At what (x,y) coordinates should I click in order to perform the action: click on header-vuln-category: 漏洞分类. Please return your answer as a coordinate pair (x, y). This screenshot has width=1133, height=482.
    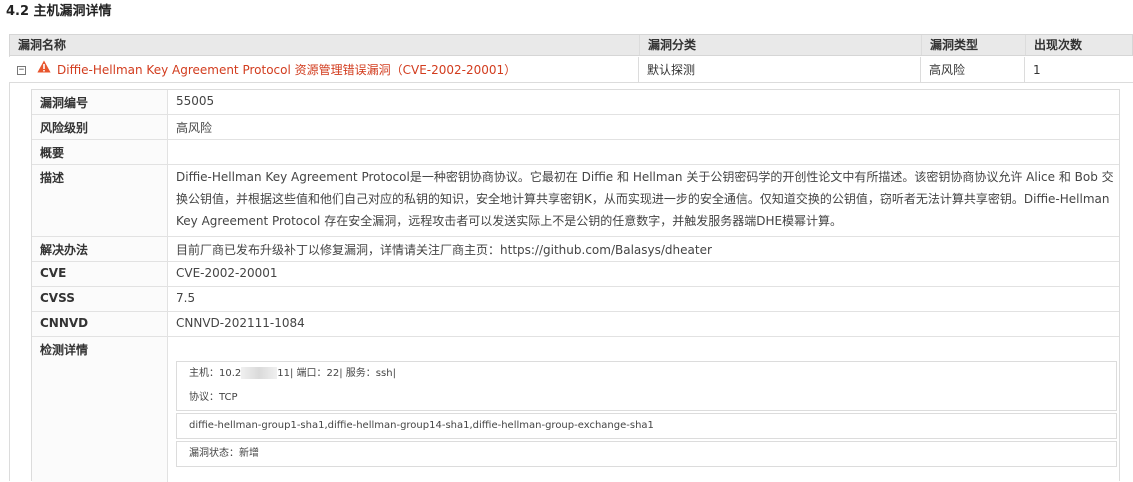
    Looking at the image, I should click on (672, 45).